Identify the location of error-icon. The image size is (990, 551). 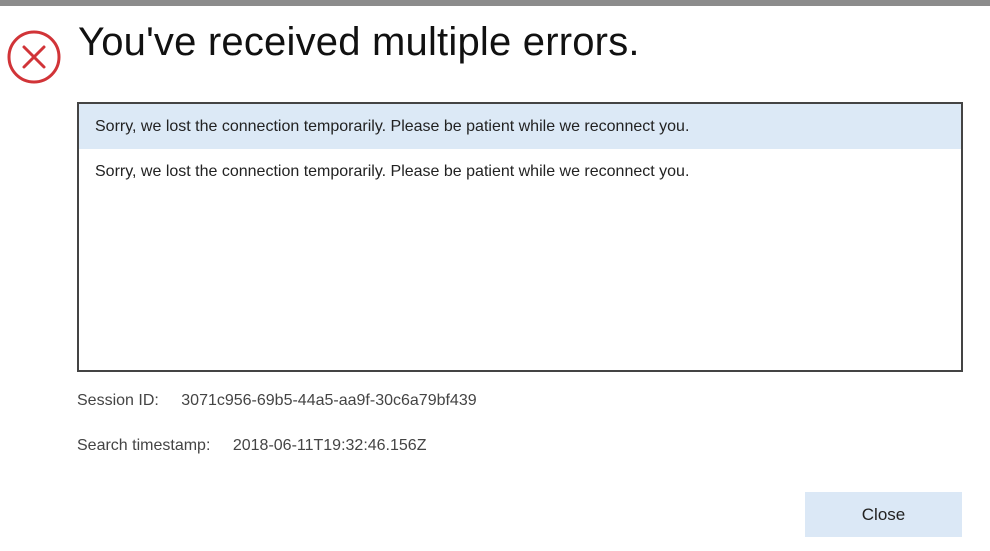
(34, 57).